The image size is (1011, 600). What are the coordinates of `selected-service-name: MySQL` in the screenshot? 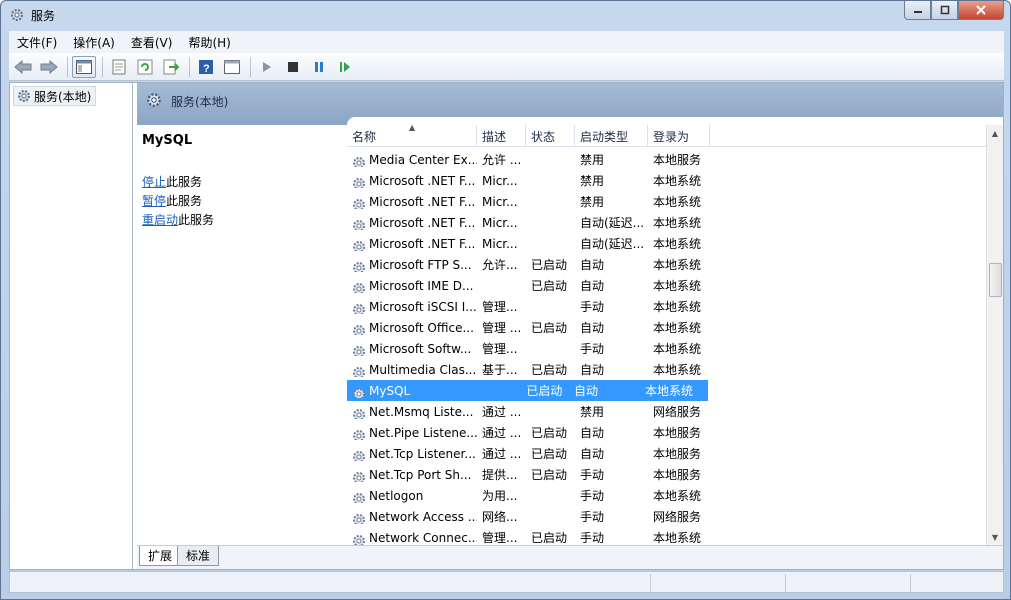 It's located at (167, 140).